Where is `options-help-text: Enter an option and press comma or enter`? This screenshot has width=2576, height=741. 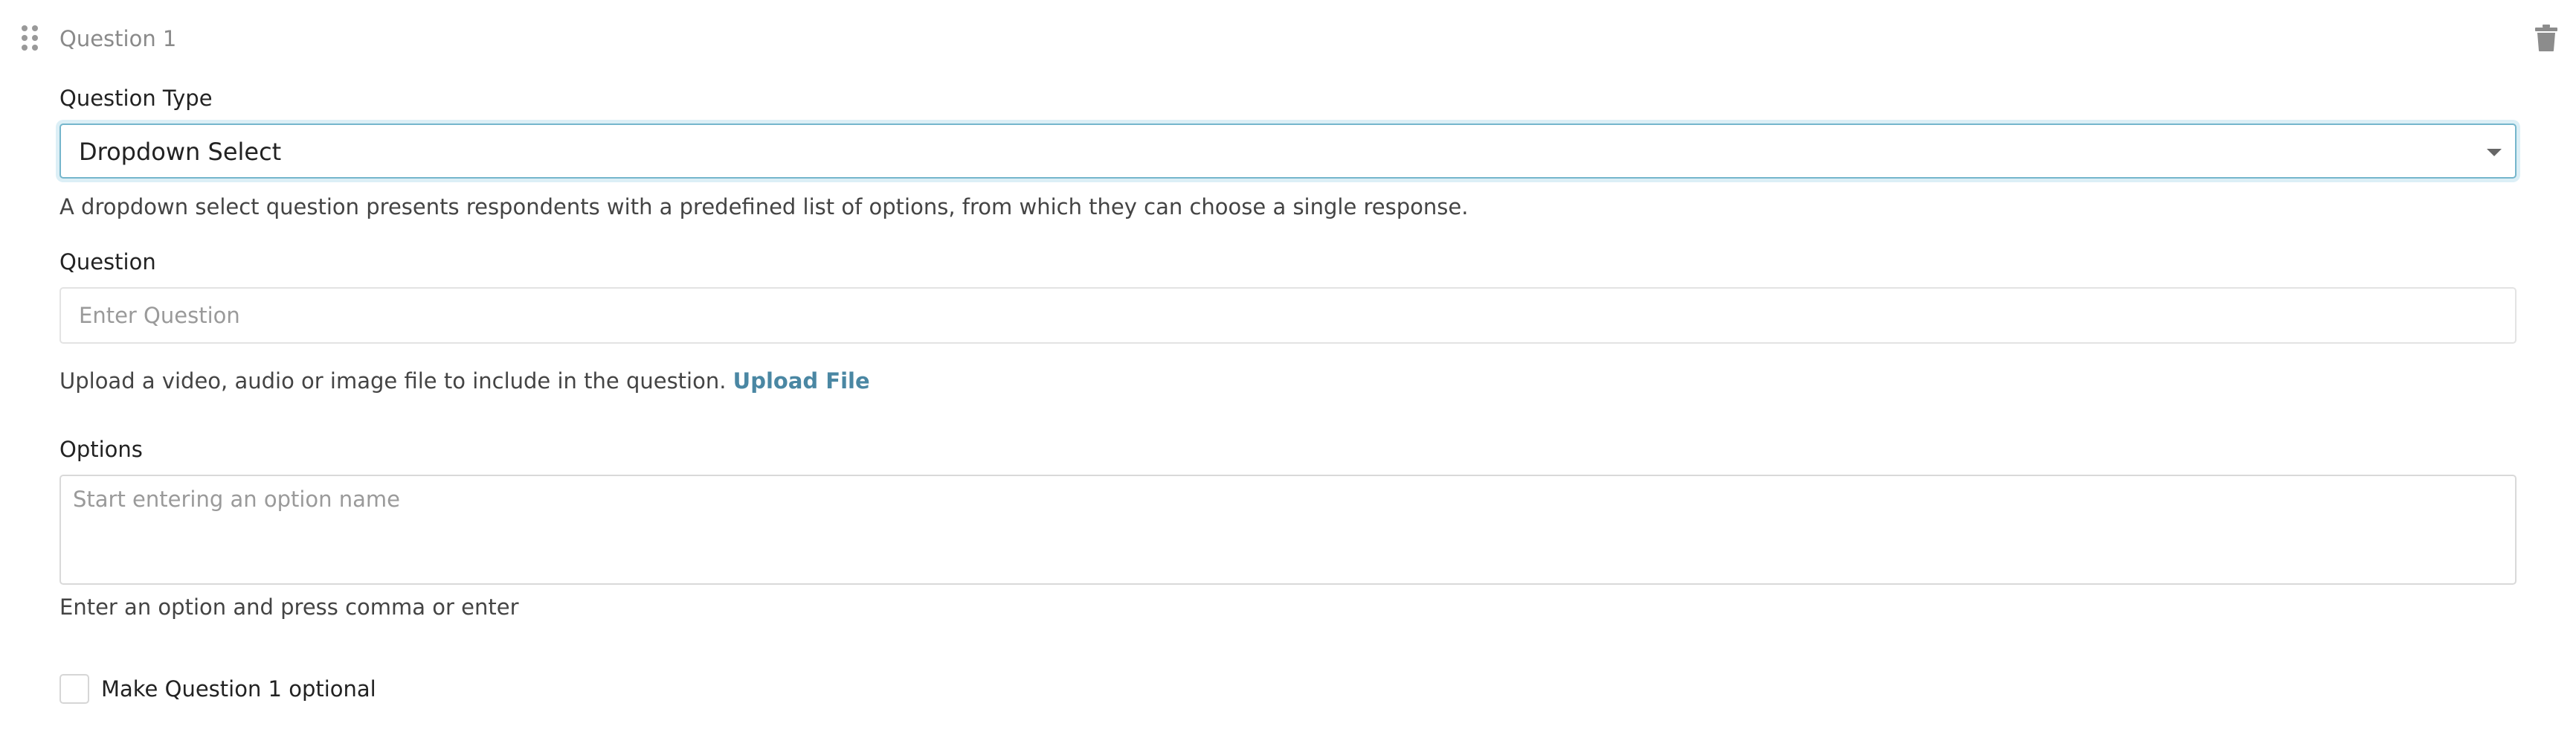
options-help-text: Enter an option and press comma or enter is located at coordinates (289, 607).